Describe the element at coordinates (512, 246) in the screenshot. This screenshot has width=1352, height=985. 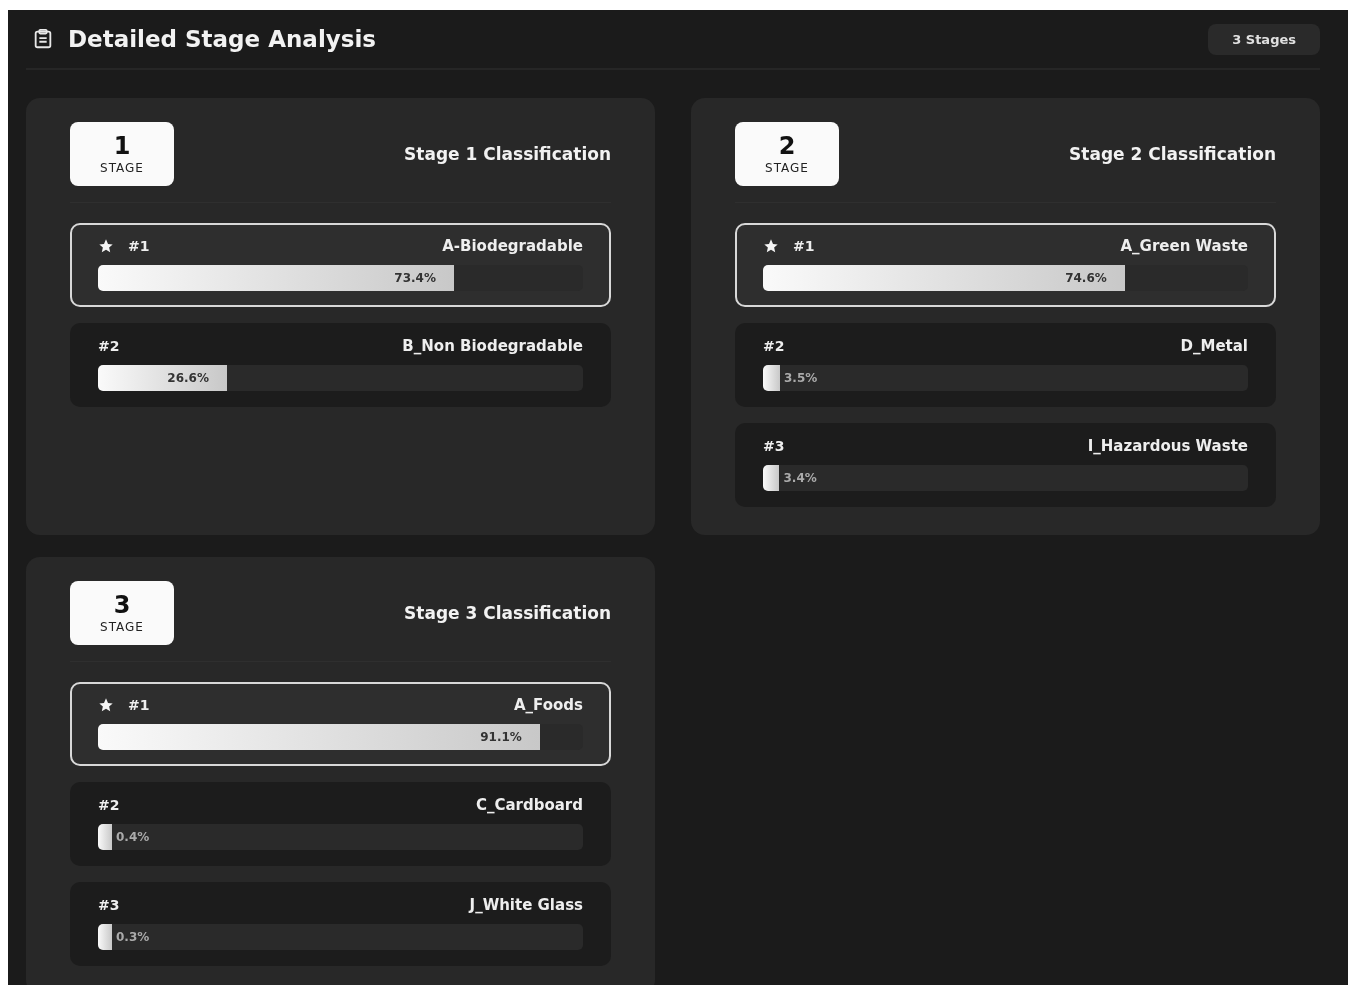
I see `class-name: A-Biodegradable` at that location.